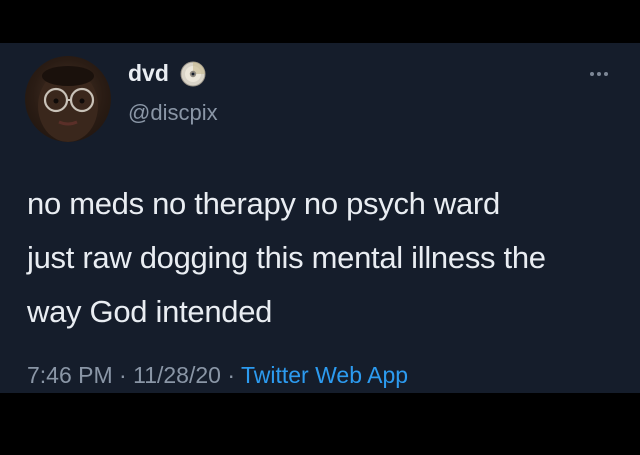 The height and width of the screenshot is (455, 640). I want to click on more-options-icon, so click(602, 74).